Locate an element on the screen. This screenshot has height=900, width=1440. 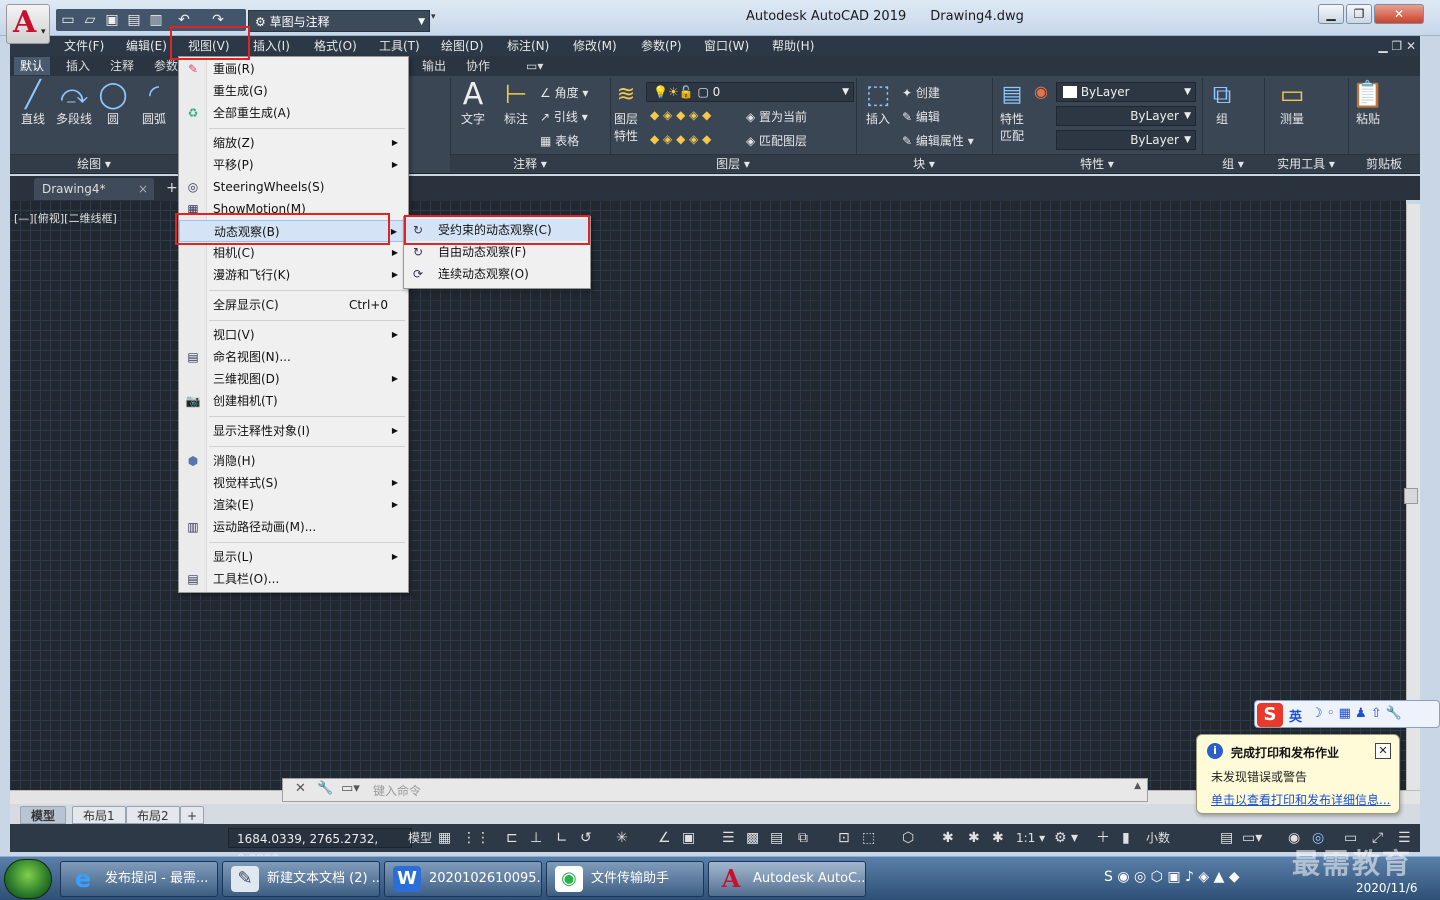
ortho-icon: ⊏ is located at coordinates (512, 838).